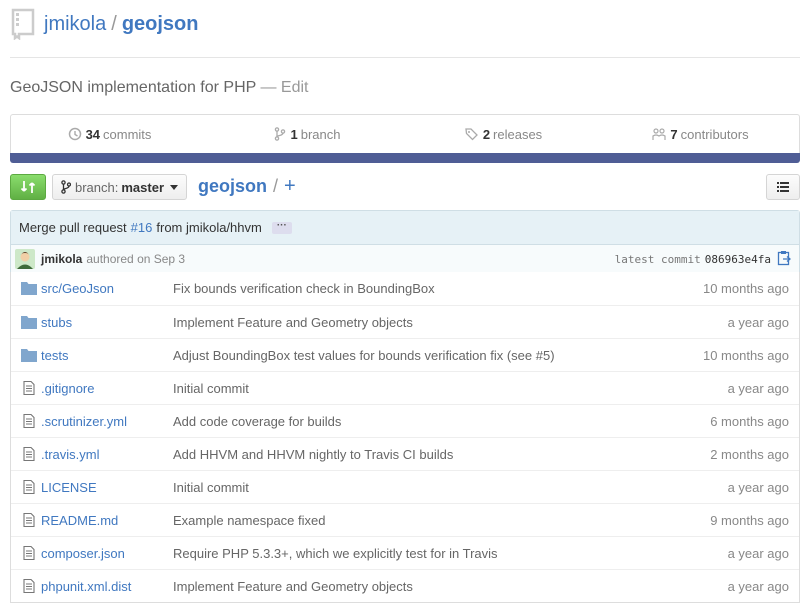  What do you see at coordinates (133, 87) in the screenshot?
I see `description-text: GeoJSON implementation for PHP` at bounding box center [133, 87].